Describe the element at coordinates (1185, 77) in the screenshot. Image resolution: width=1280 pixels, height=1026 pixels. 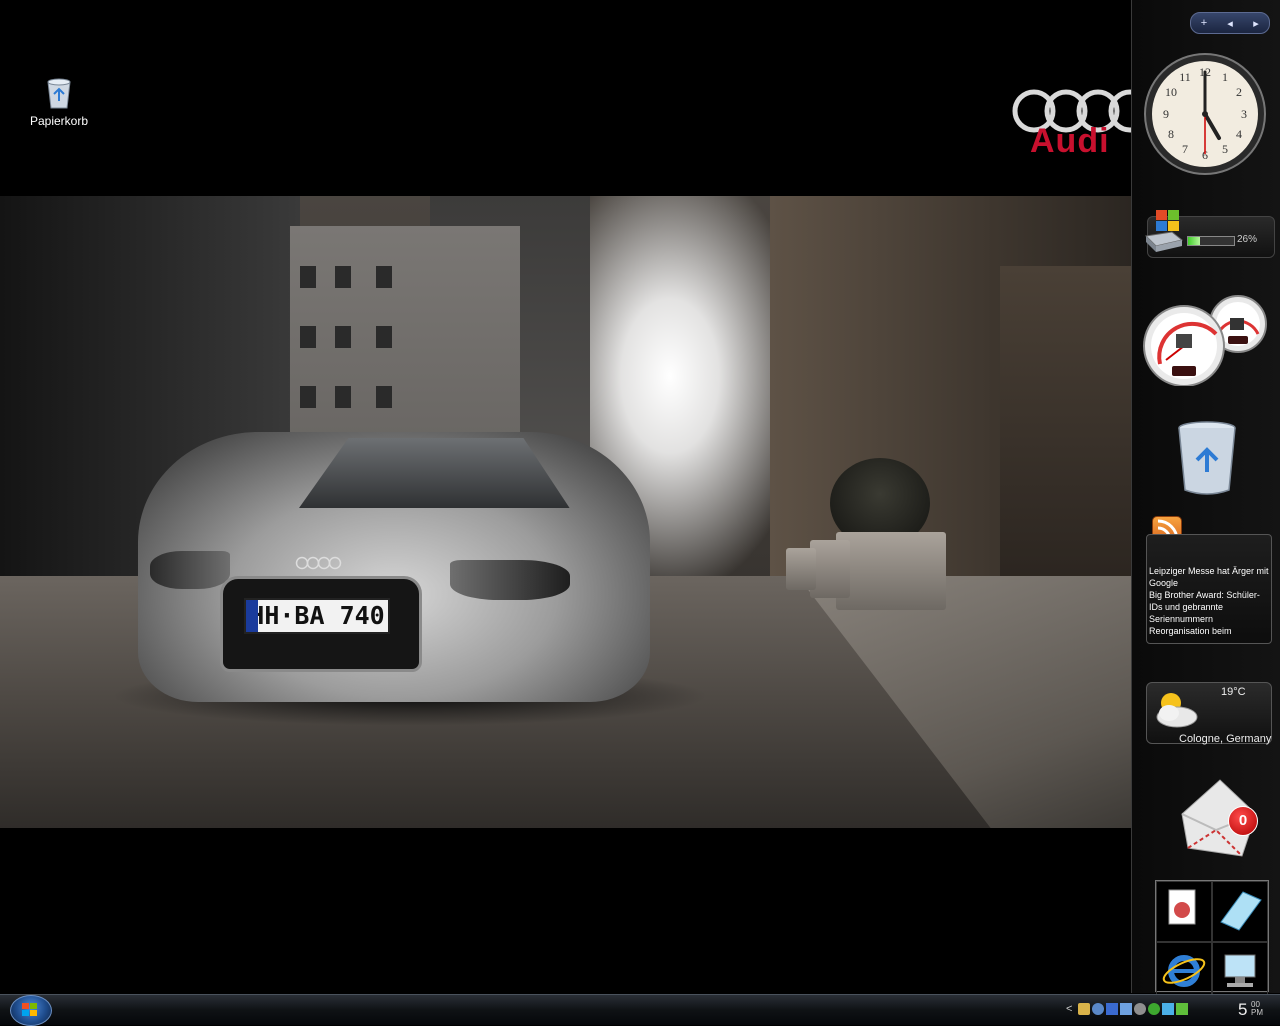
I see `svg-text: 11` at that location.